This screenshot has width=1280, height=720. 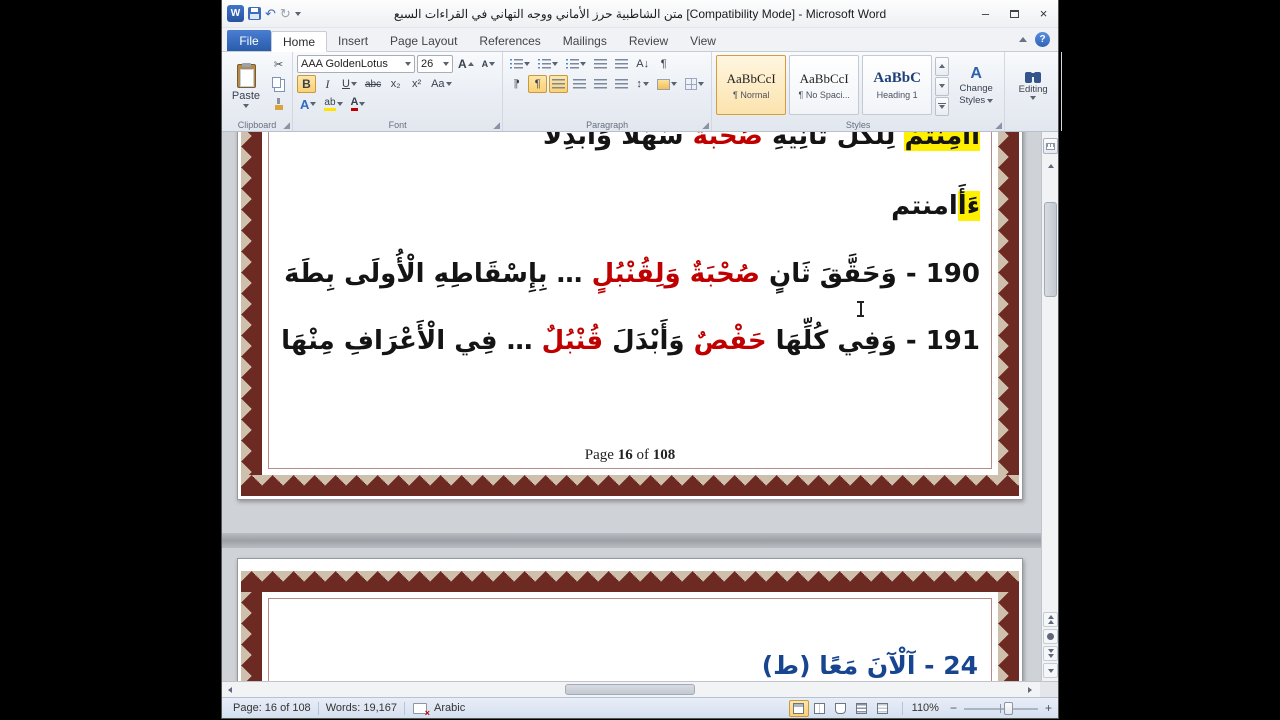 What do you see at coordinates (333, 104) in the screenshot?
I see `text-highlight-button: ab` at bounding box center [333, 104].